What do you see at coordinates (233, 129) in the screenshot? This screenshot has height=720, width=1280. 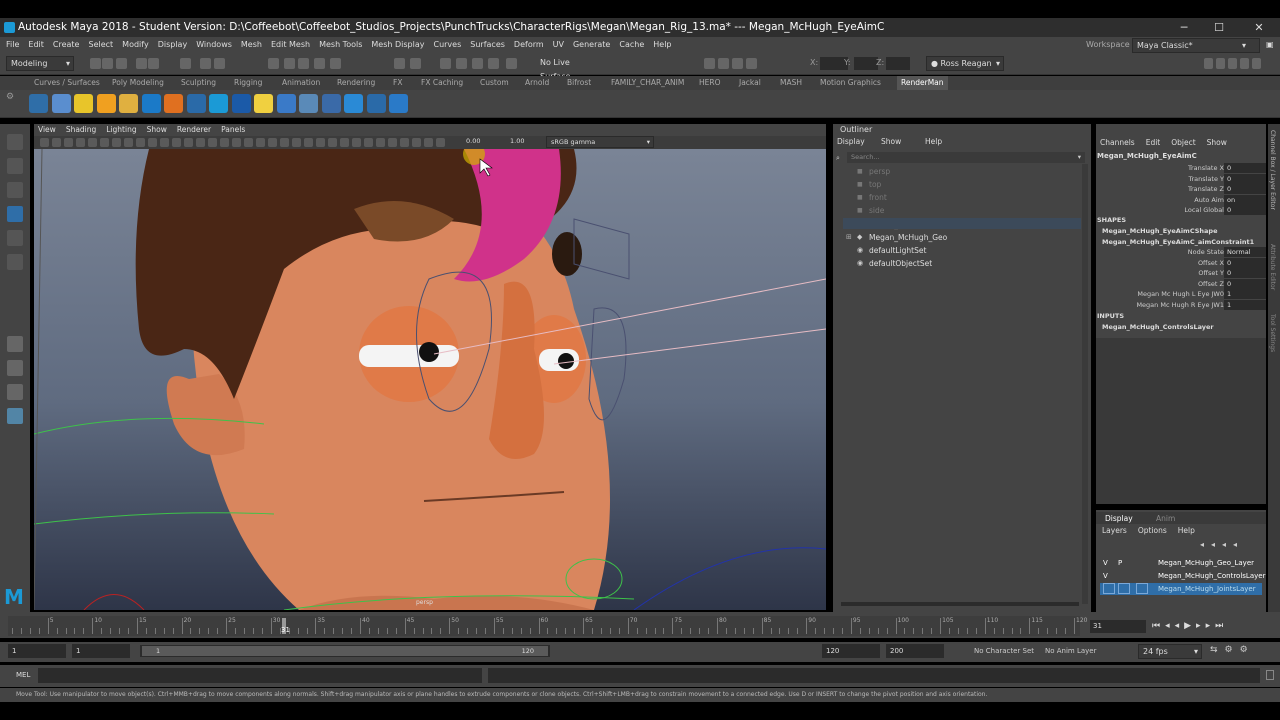 I see `viewport-menu-panels: Panels` at bounding box center [233, 129].